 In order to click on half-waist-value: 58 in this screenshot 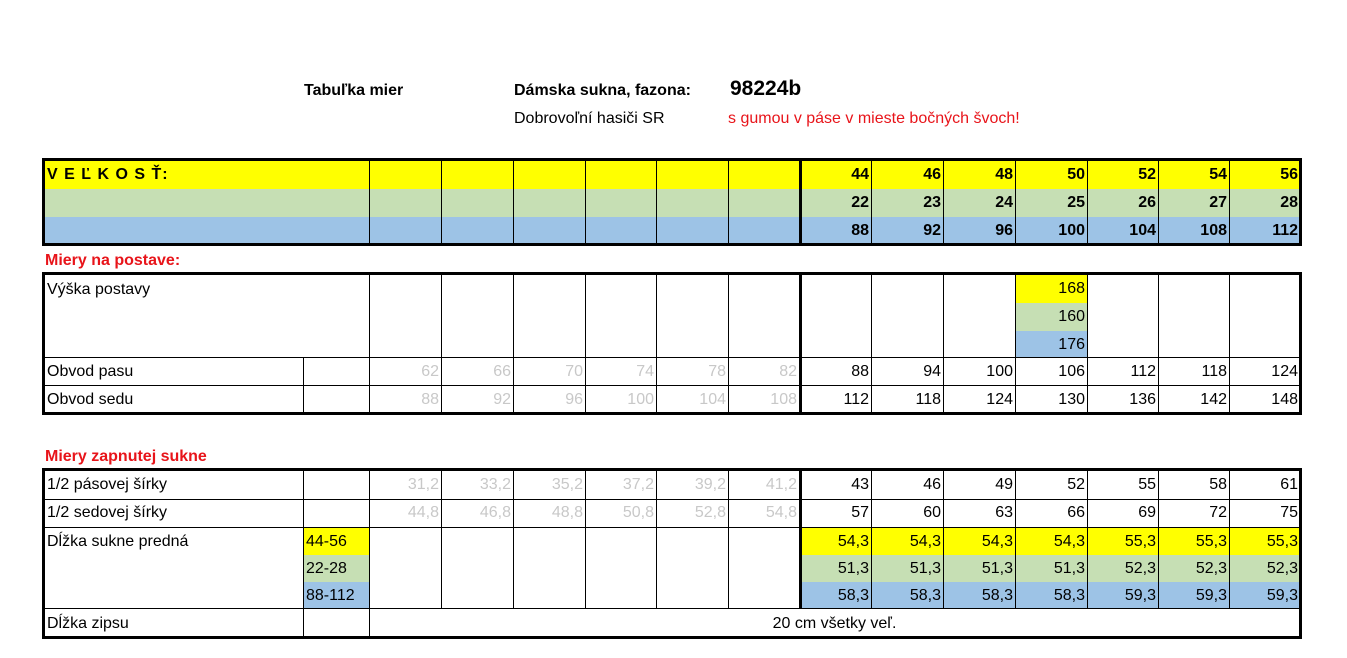, I will do `click(1218, 484)`.